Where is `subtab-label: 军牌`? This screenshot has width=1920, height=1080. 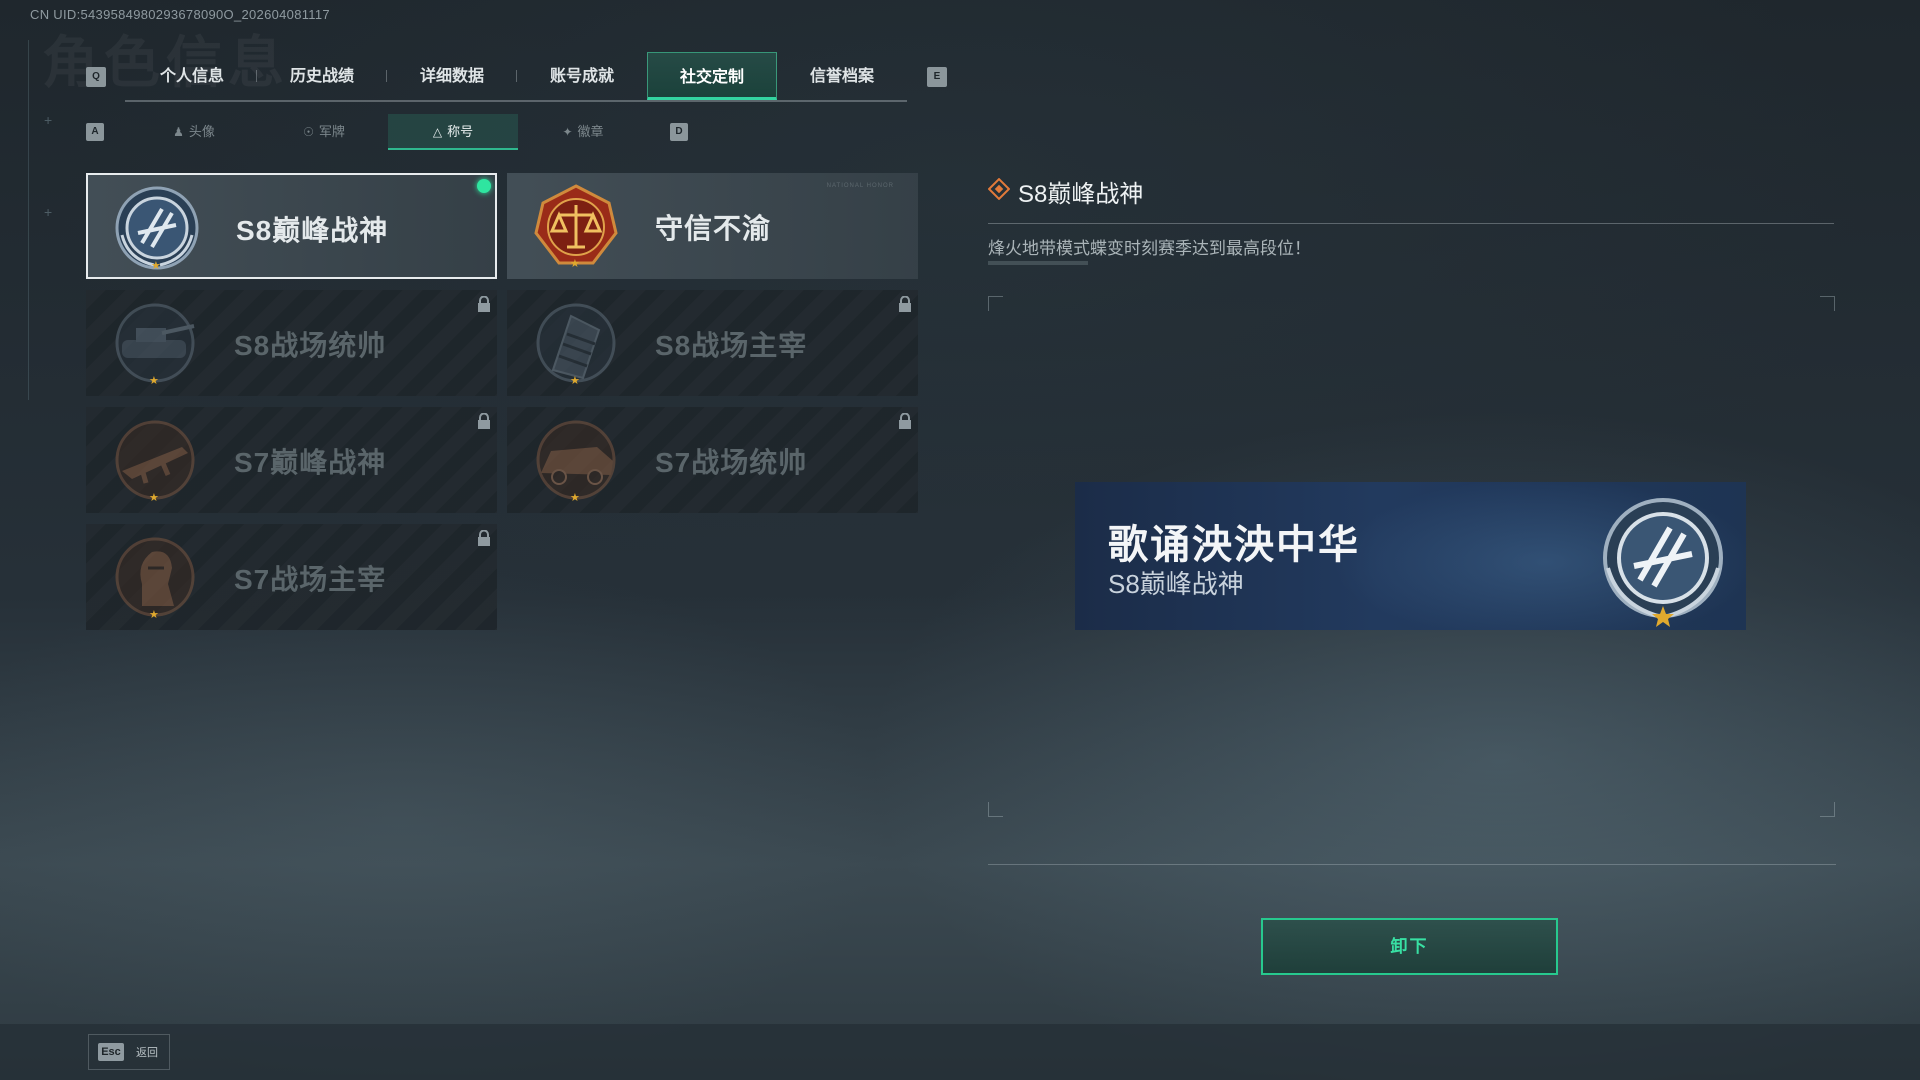
subtab-label: 军牌 is located at coordinates (331, 131).